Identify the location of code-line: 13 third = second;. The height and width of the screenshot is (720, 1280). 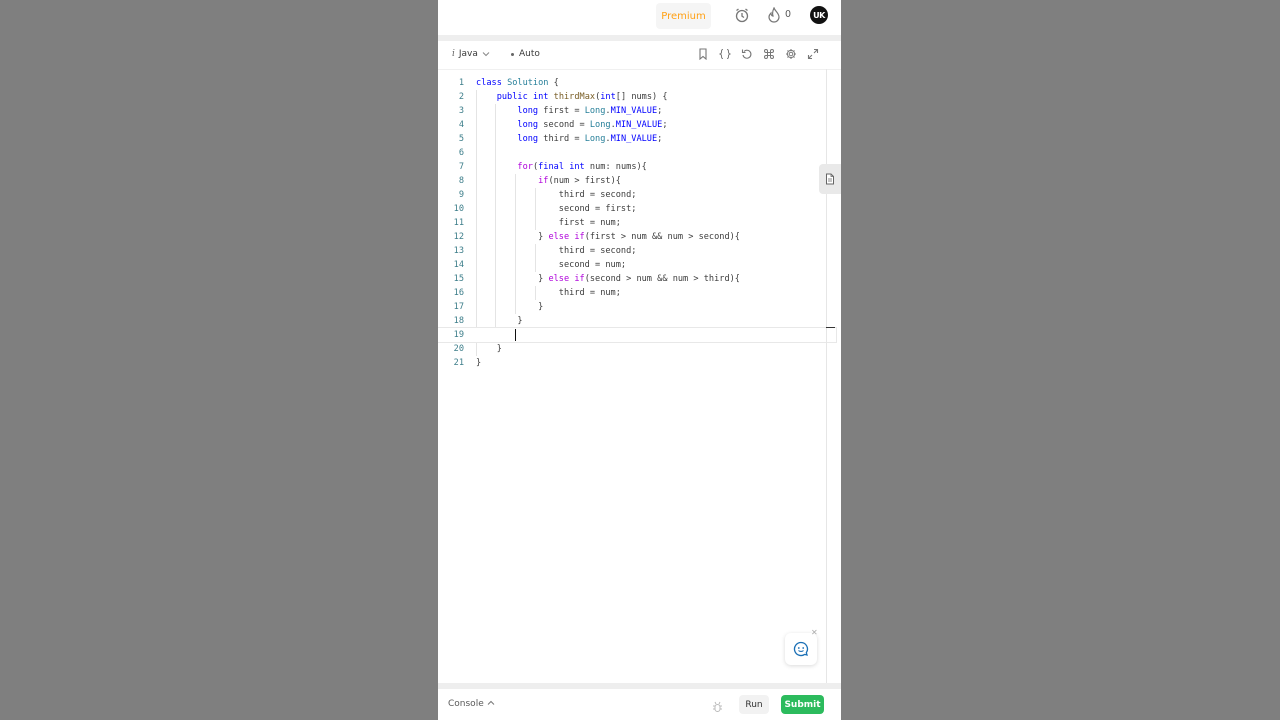
(632, 251).